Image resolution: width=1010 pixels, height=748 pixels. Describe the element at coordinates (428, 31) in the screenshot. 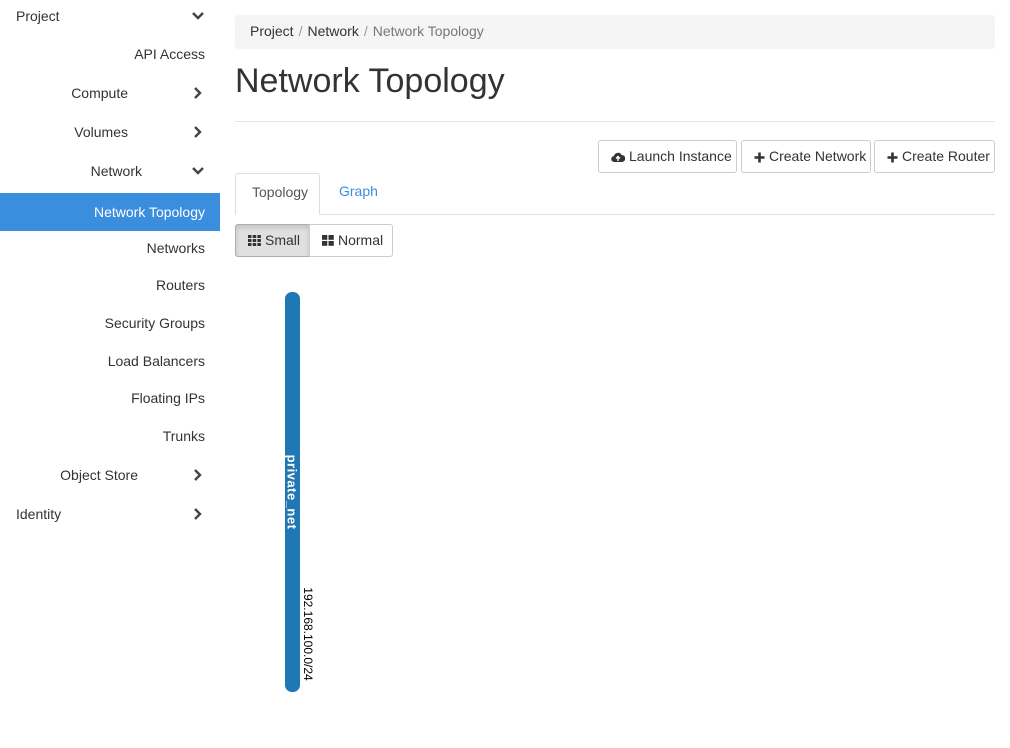

I see `breadcrumb-current: Network Topology` at that location.